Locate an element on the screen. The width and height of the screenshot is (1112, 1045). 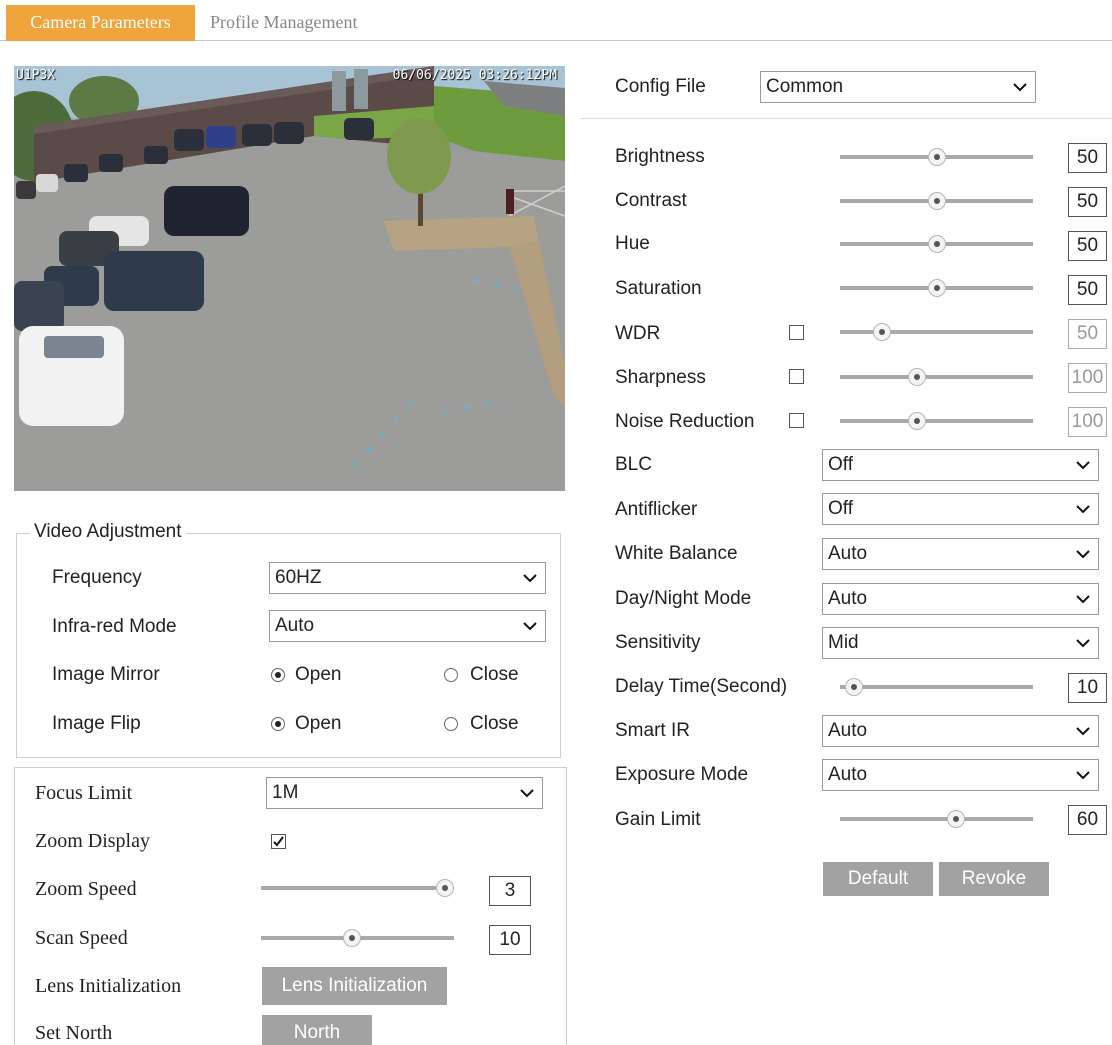
smart-ir-value: Auto is located at coordinates (848, 730).